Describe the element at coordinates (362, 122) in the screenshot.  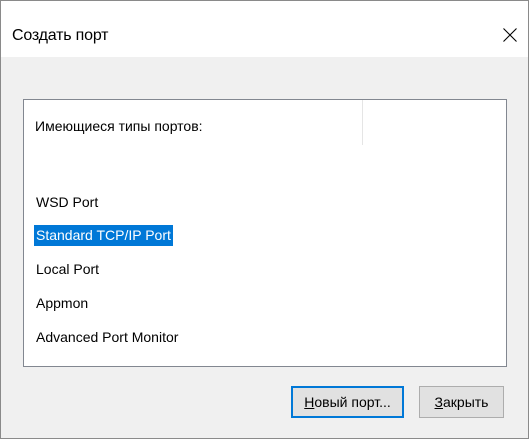
I see `column-separator` at that location.